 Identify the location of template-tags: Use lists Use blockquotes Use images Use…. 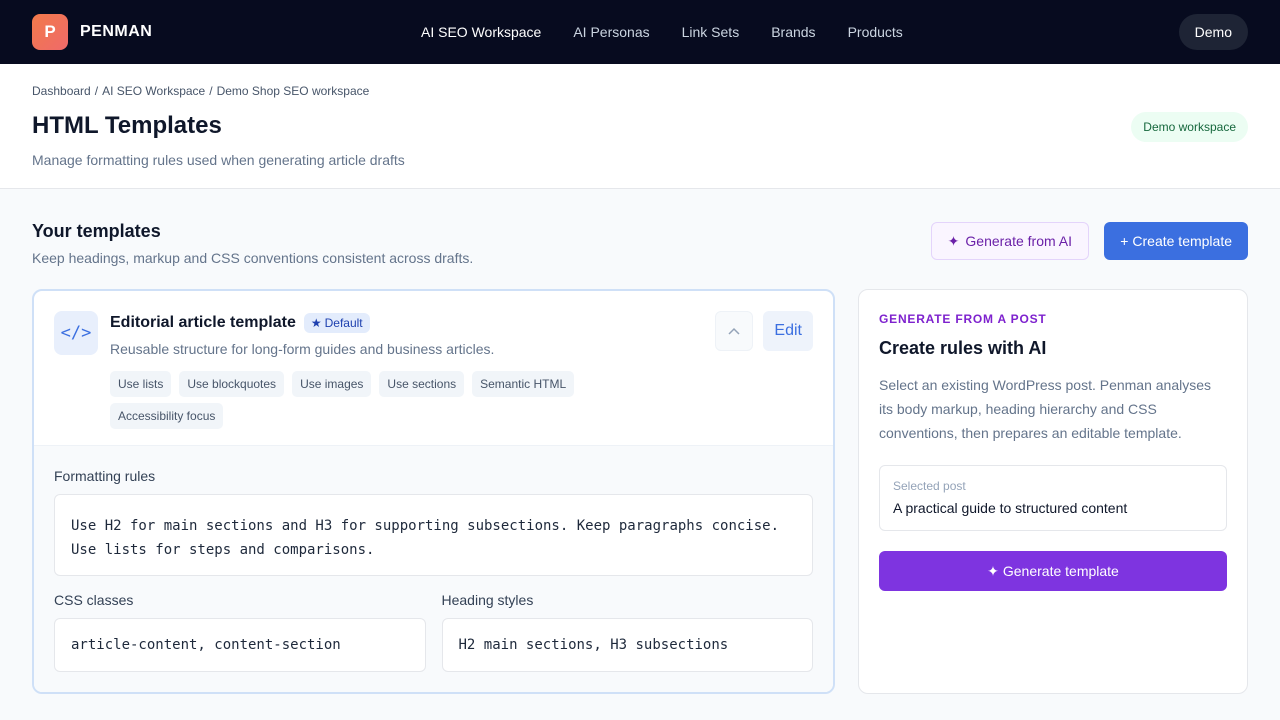
(360, 400).